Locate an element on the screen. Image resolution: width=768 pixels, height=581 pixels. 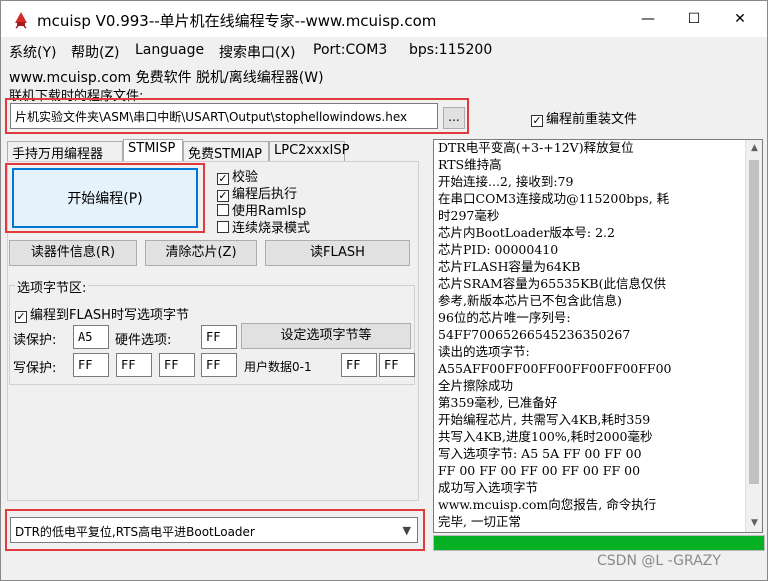
program-file-label: 联机下载时的程序文件: is located at coordinates (76, 96).